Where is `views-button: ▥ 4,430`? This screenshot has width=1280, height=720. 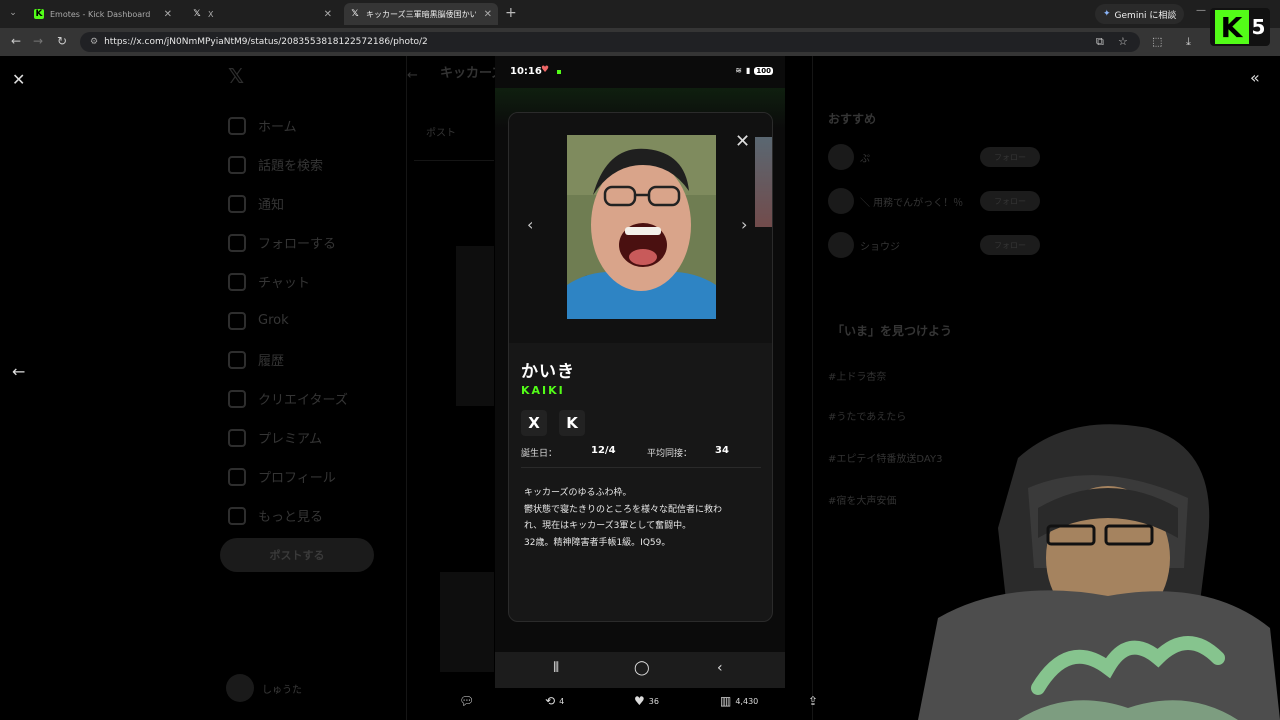
views-button: ▥ 4,430 is located at coordinates (739, 701).